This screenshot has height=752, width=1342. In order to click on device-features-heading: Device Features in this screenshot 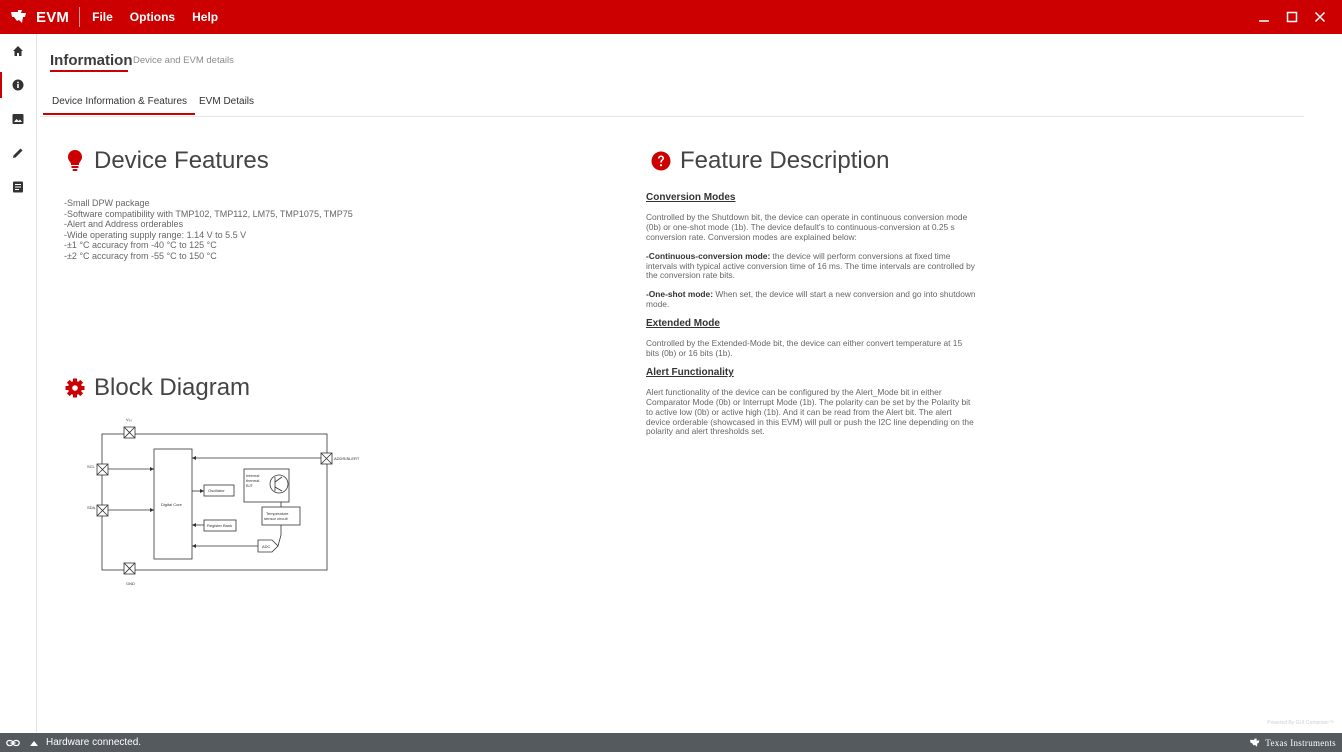, I will do `click(166, 161)`.